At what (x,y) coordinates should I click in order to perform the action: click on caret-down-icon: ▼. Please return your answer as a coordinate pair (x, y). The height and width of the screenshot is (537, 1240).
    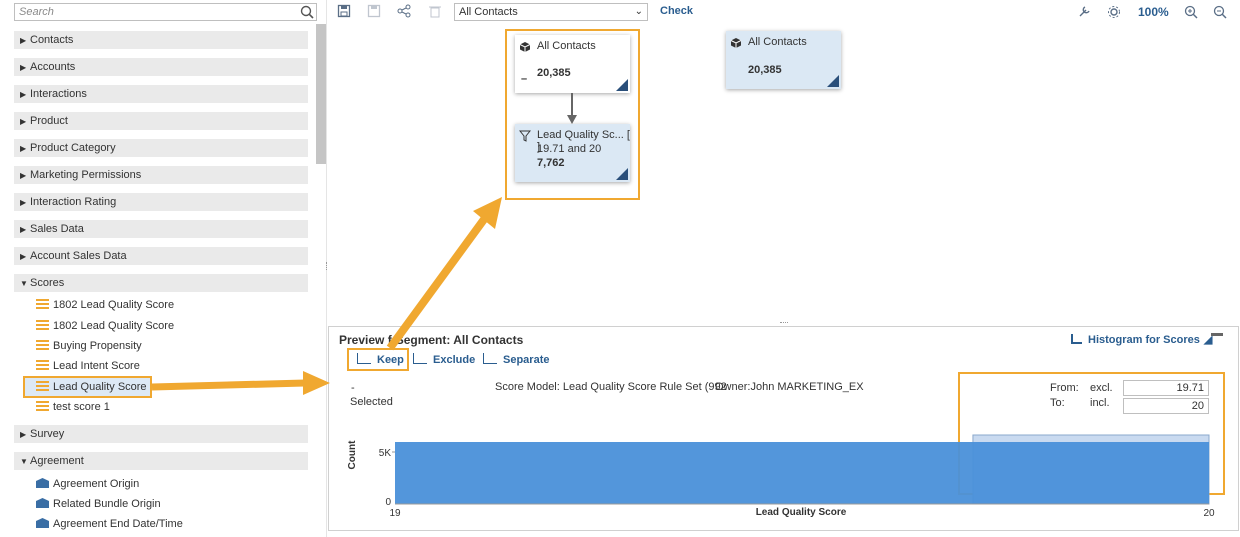
    Looking at the image, I should click on (24, 461).